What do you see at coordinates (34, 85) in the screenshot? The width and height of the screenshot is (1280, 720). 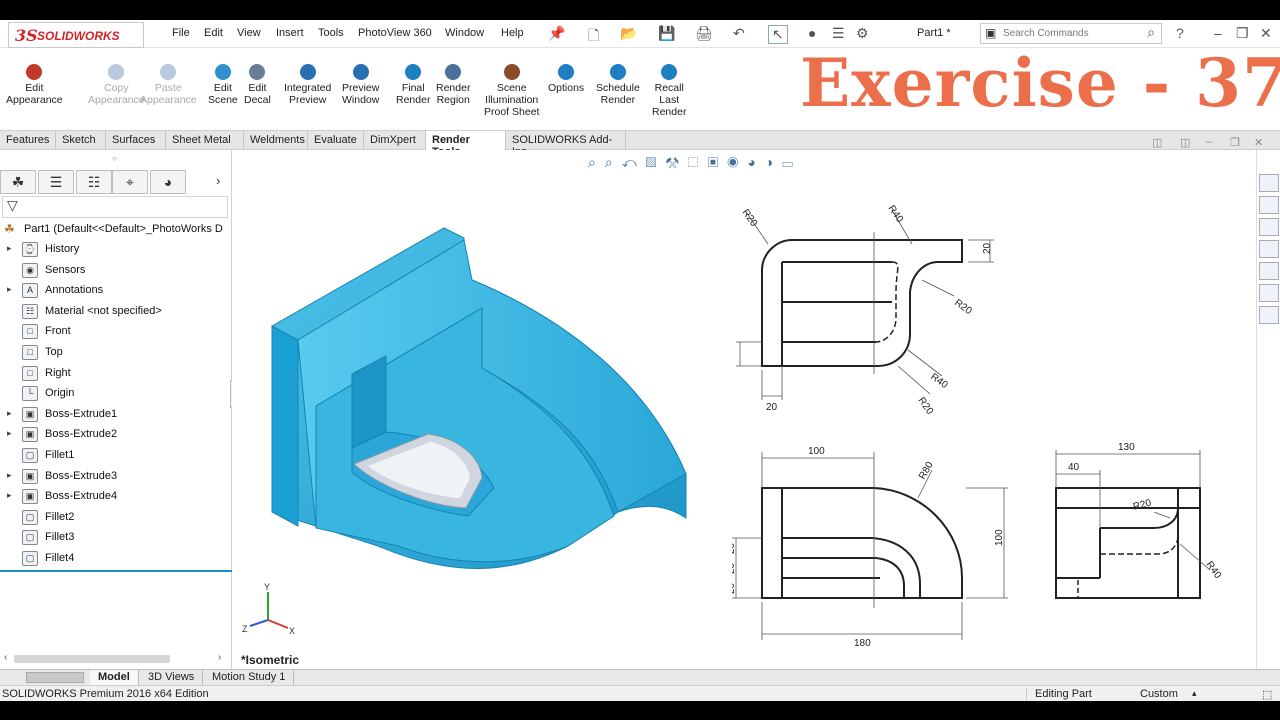 I see `edit-appearance-button: Edit Appearance` at bounding box center [34, 85].